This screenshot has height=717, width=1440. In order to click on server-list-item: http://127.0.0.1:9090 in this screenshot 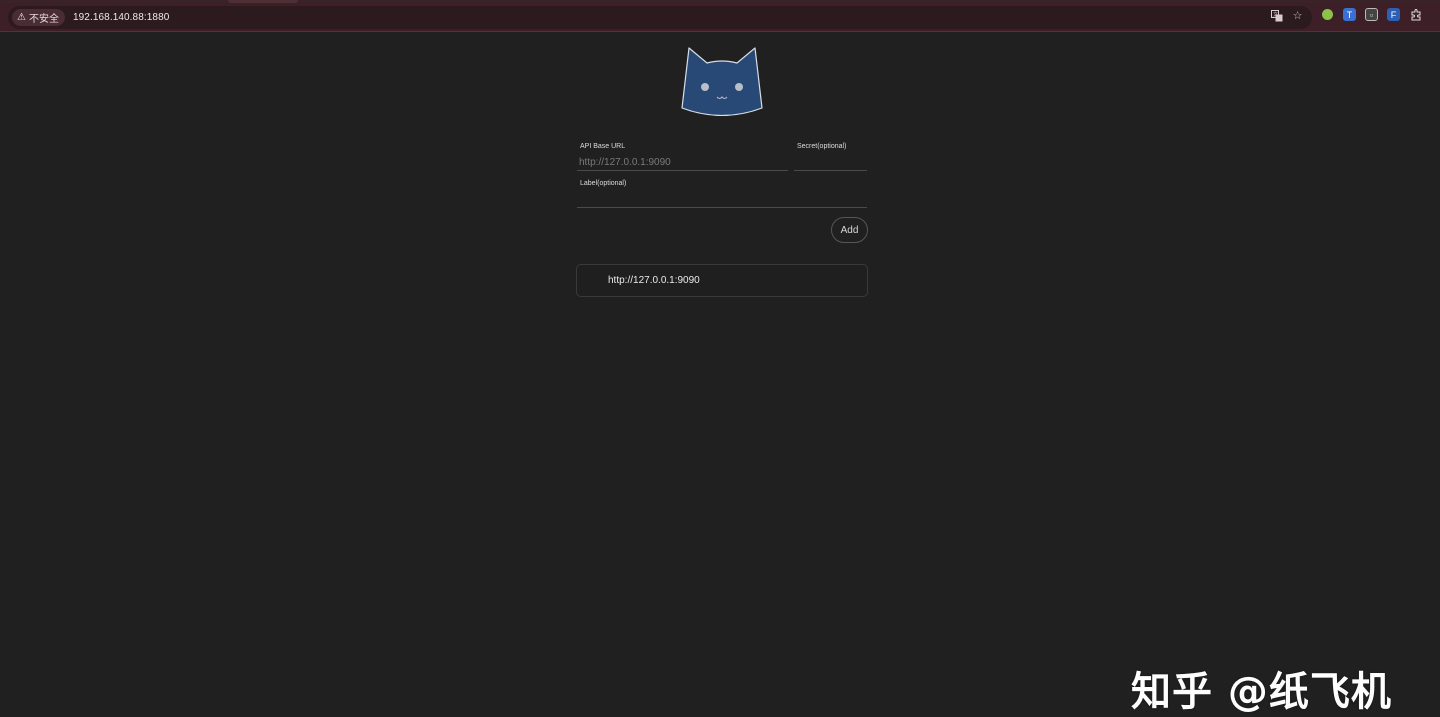, I will do `click(722, 280)`.